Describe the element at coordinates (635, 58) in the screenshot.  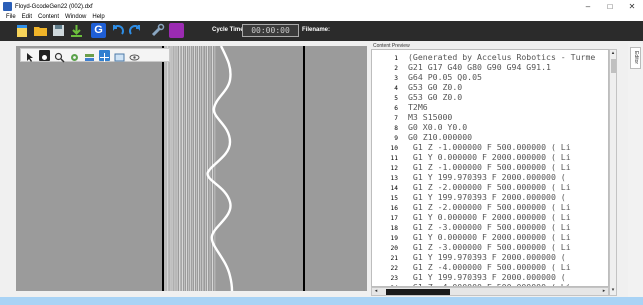
I see `editor-side-tab: Editor` at that location.